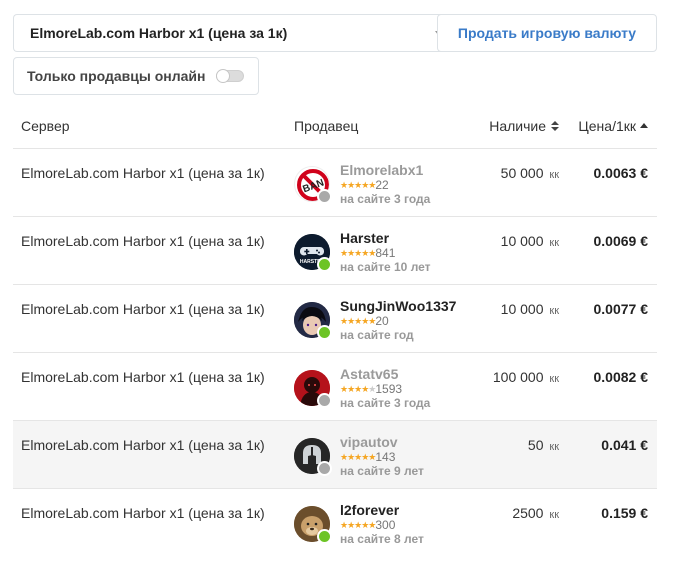 The height and width of the screenshot is (572, 688). What do you see at coordinates (385, 374) in the screenshot?
I see `seller-name: Astatv65` at bounding box center [385, 374].